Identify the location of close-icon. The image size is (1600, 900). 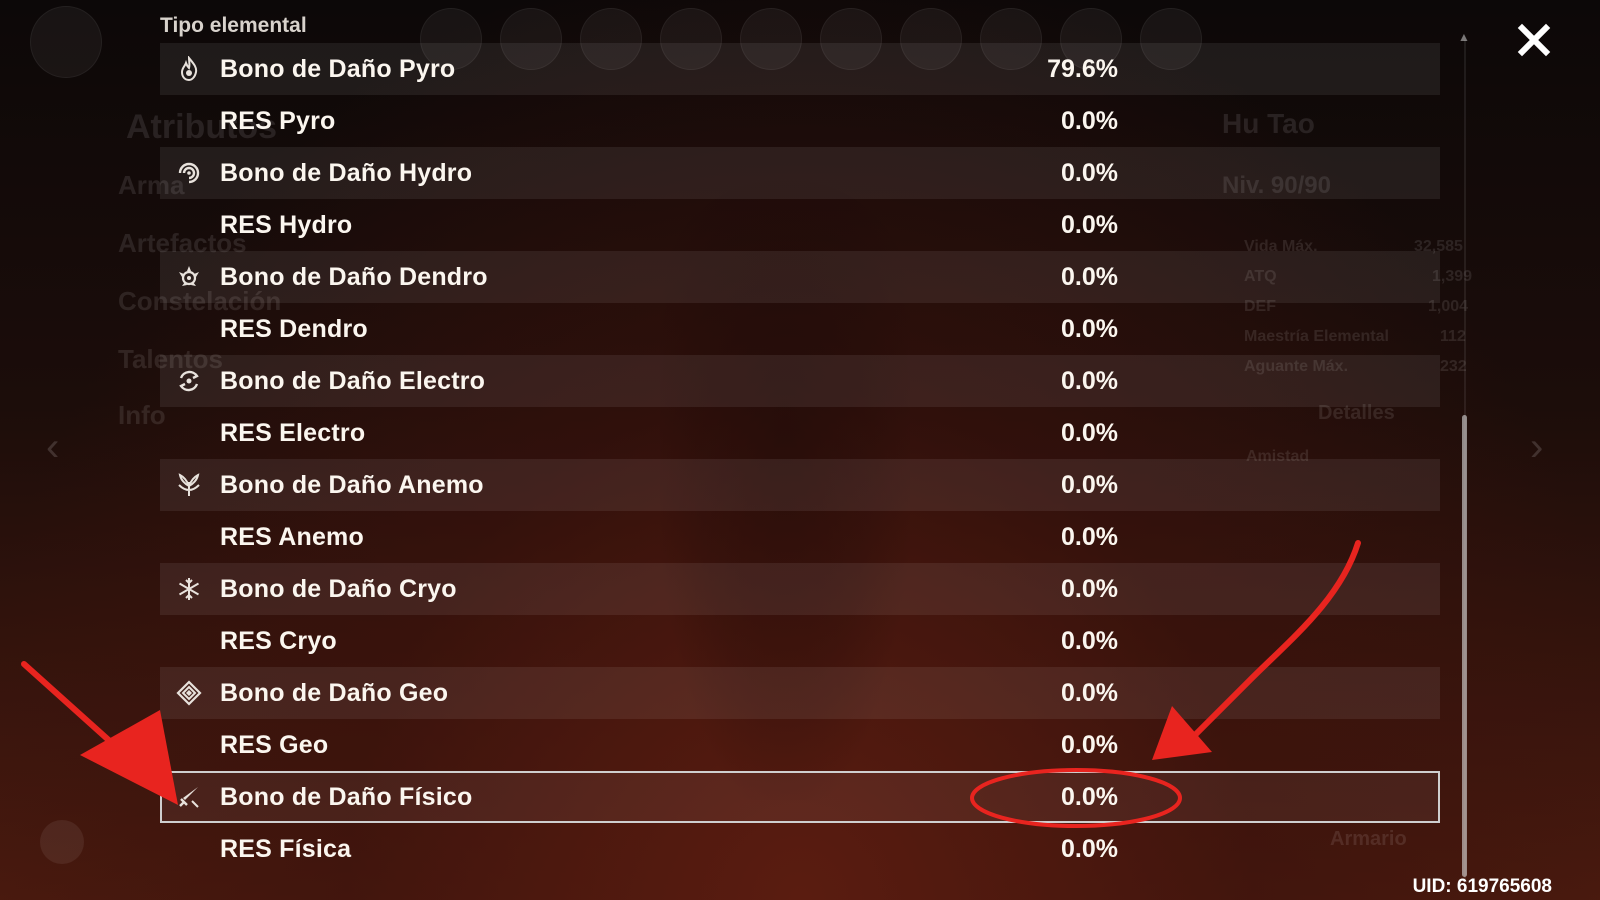
(1534, 40).